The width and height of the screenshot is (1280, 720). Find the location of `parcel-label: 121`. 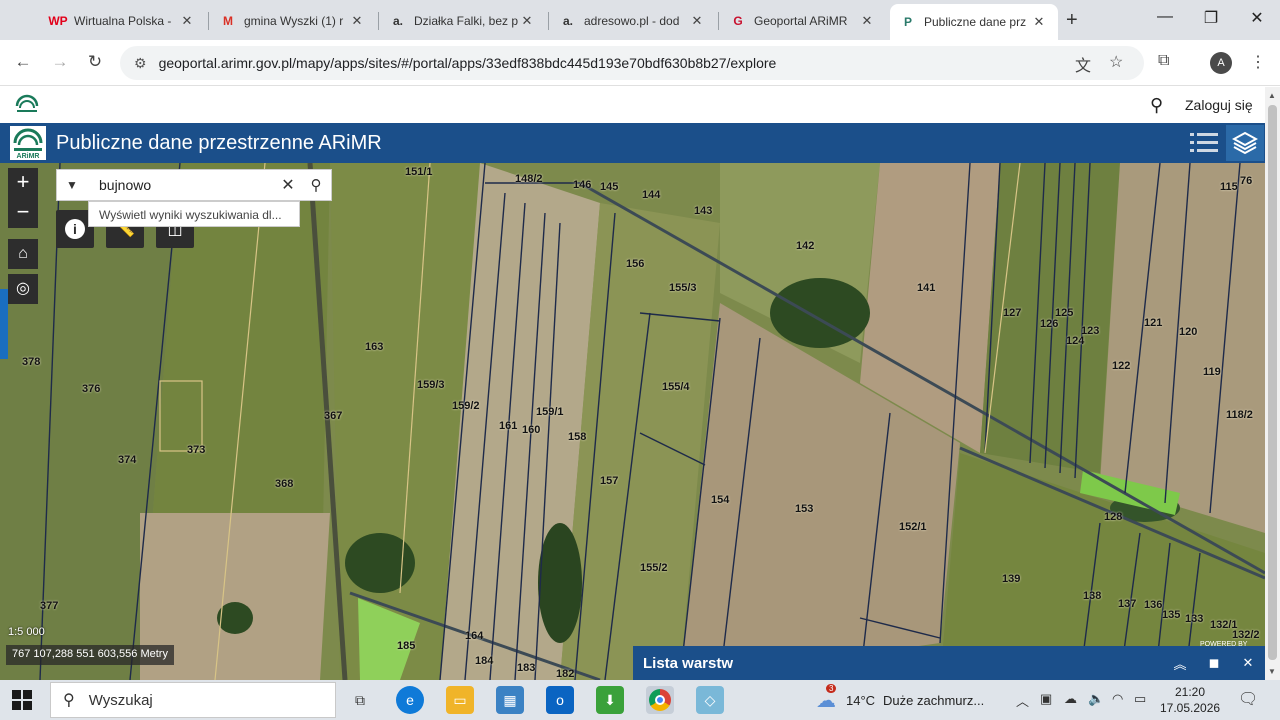

parcel-label: 121 is located at coordinates (1153, 323).